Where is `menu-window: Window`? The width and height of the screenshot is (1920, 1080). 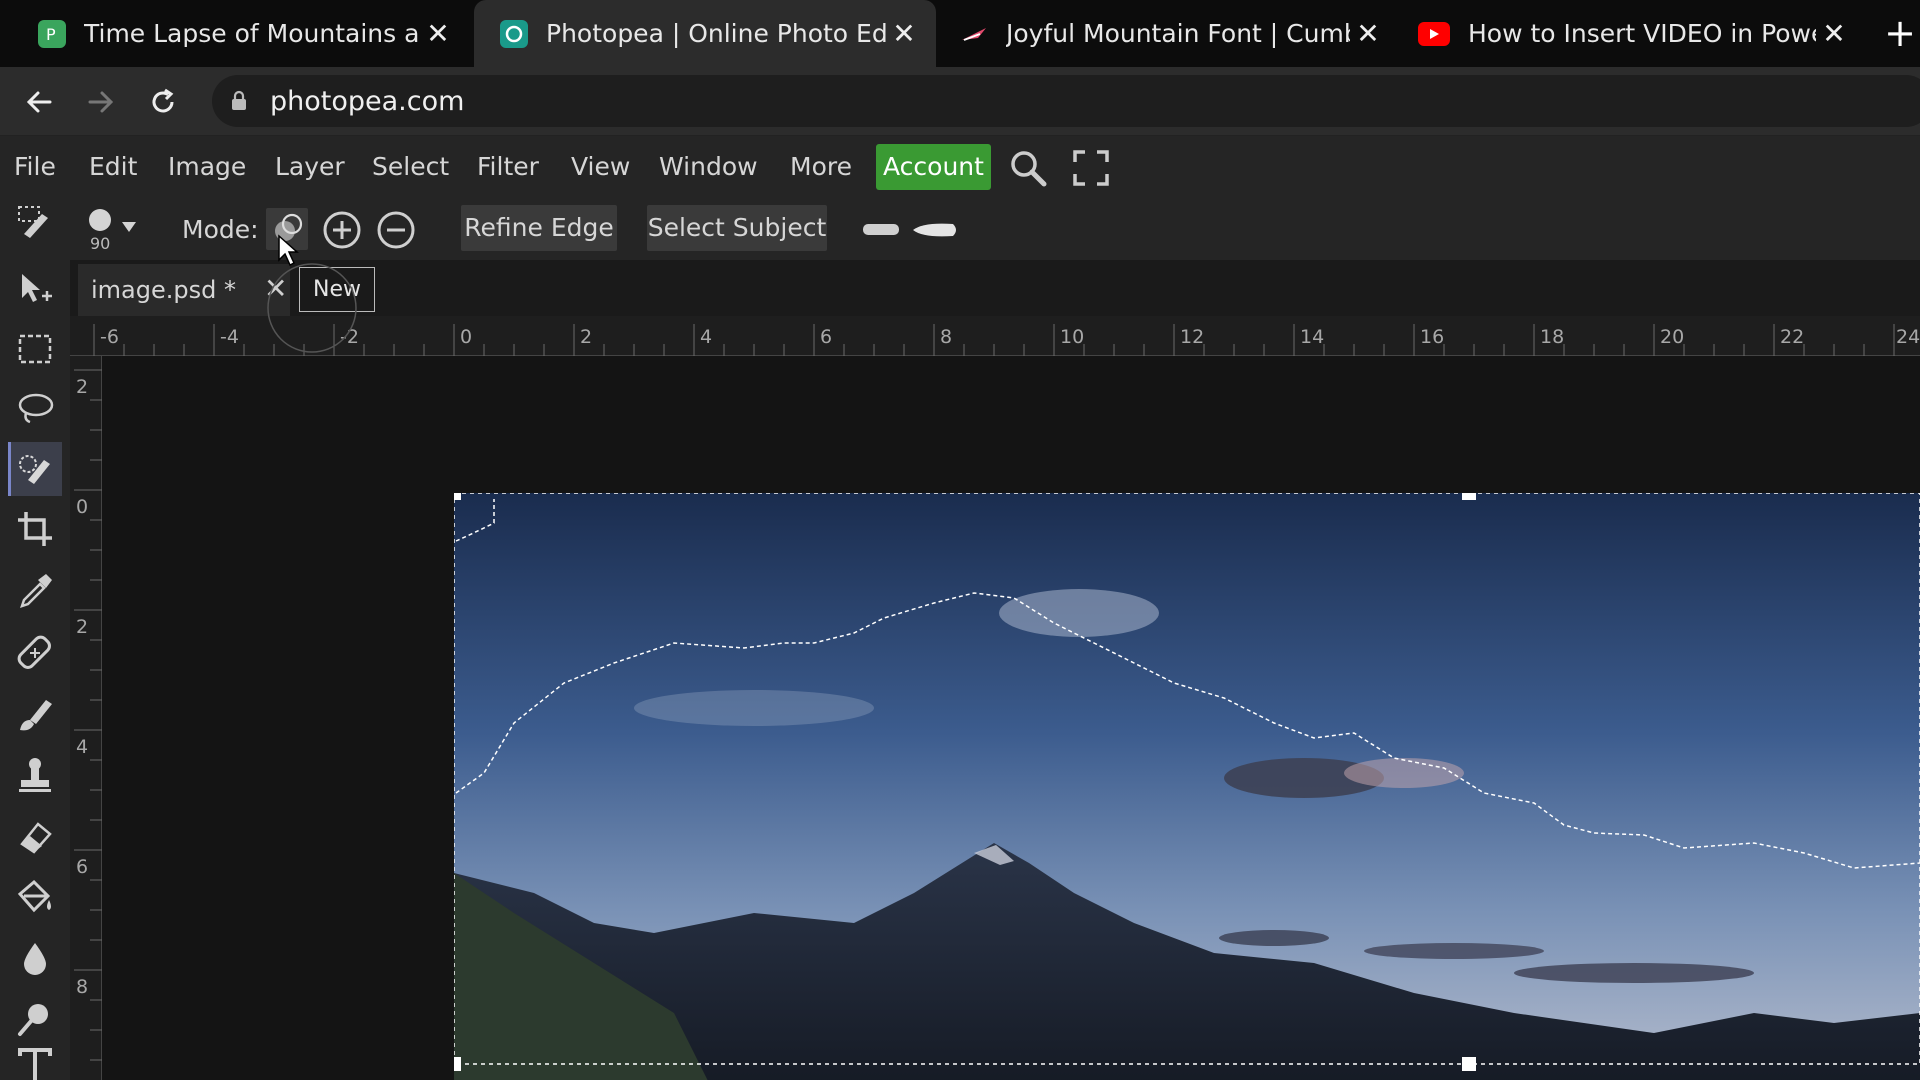 menu-window: Window is located at coordinates (708, 166).